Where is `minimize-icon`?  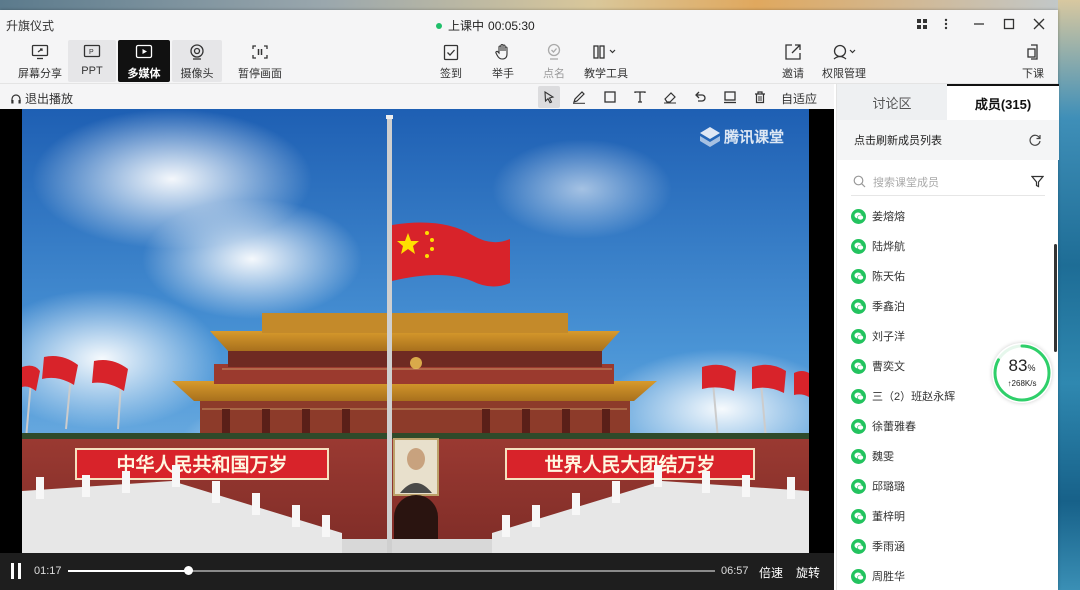
minimize-icon is located at coordinates (979, 24).